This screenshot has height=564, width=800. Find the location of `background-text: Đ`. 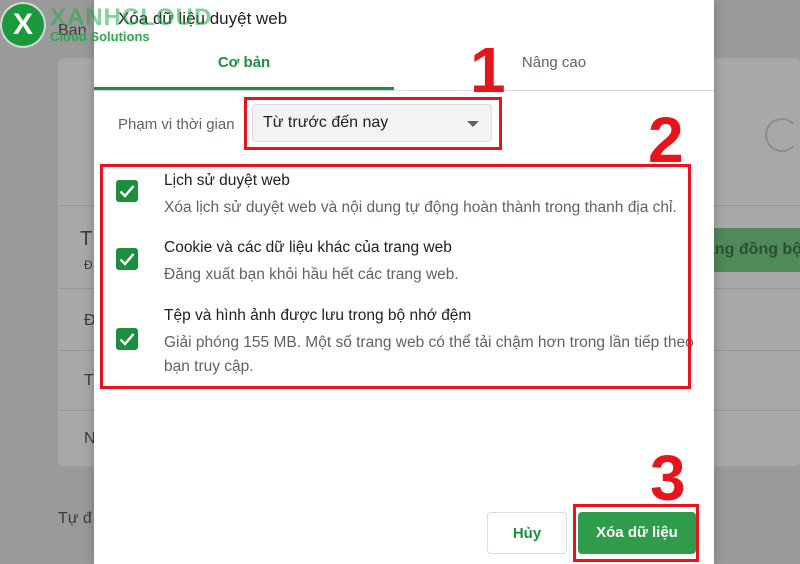

background-text: Đ is located at coordinates (88, 265).